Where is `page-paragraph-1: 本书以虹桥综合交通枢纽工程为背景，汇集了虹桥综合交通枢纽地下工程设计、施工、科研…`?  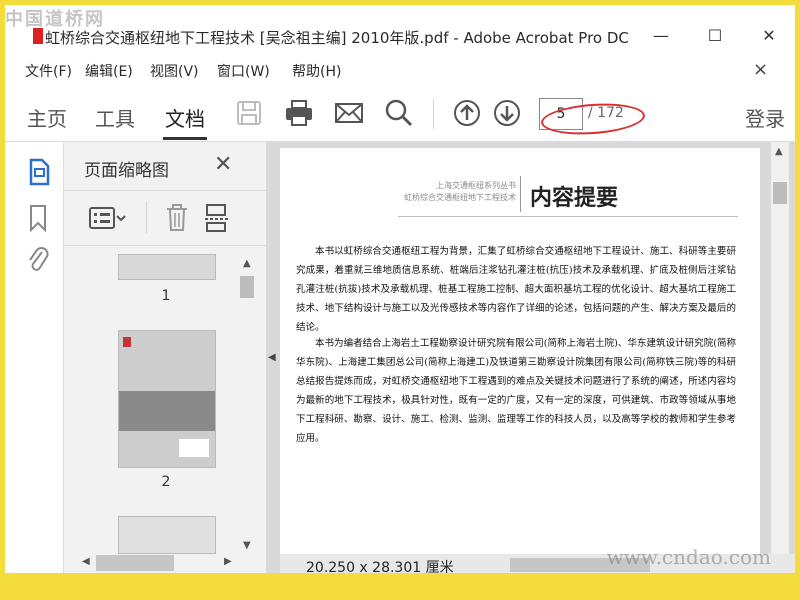 page-paragraph-1: 本书以虹桥综合交通枢纽工程为背景，汇集了虹桥综合交通枢纽地下工程设计、施工、科研… is located at coordinates (516, 289).